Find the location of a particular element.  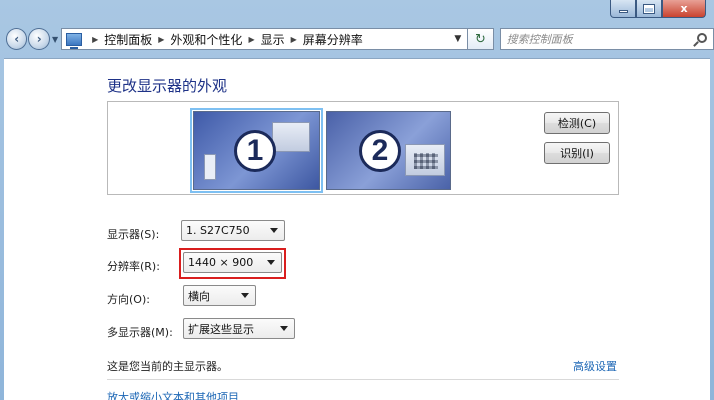

monitor-number-badge: 1 is located at coordinates (255, 151).